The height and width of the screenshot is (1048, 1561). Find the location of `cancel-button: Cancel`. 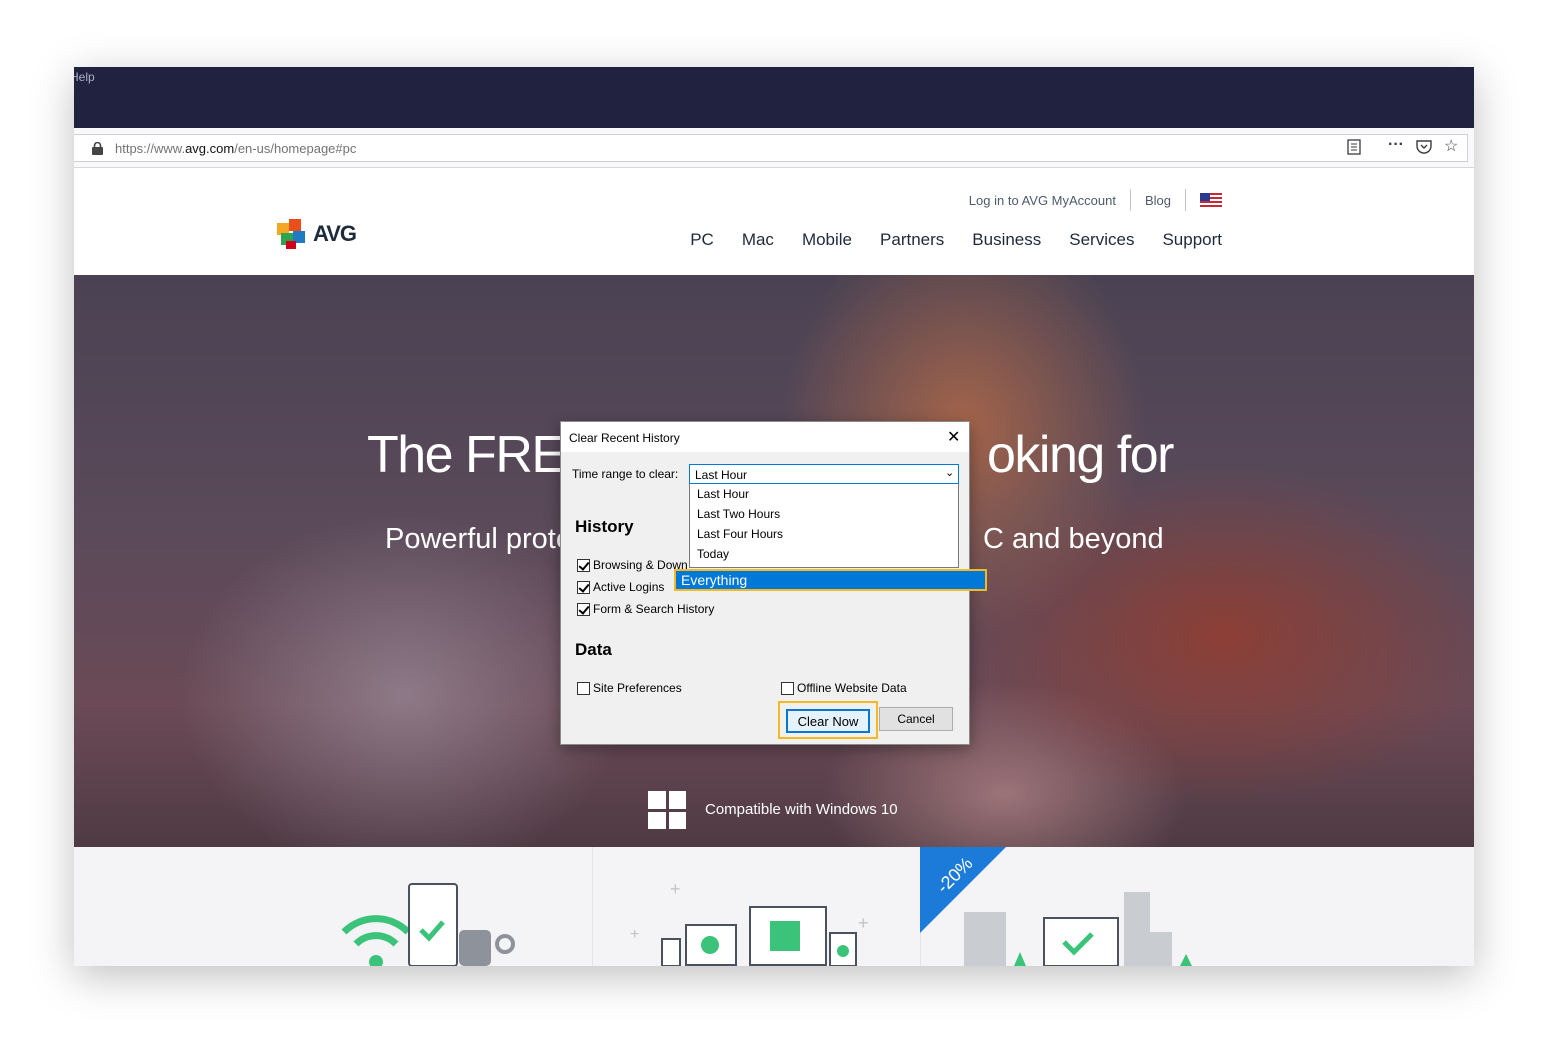

cancel-button: Cancel is located at coordinates (916, 719).